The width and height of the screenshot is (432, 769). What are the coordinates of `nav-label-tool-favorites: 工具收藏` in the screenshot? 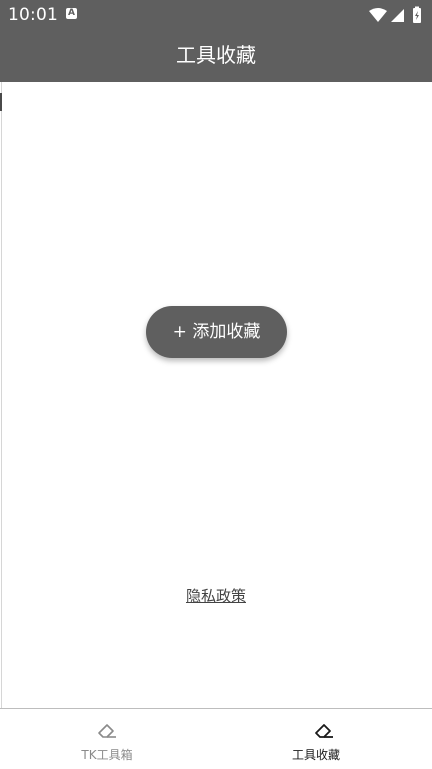 It's located at (315, 755).